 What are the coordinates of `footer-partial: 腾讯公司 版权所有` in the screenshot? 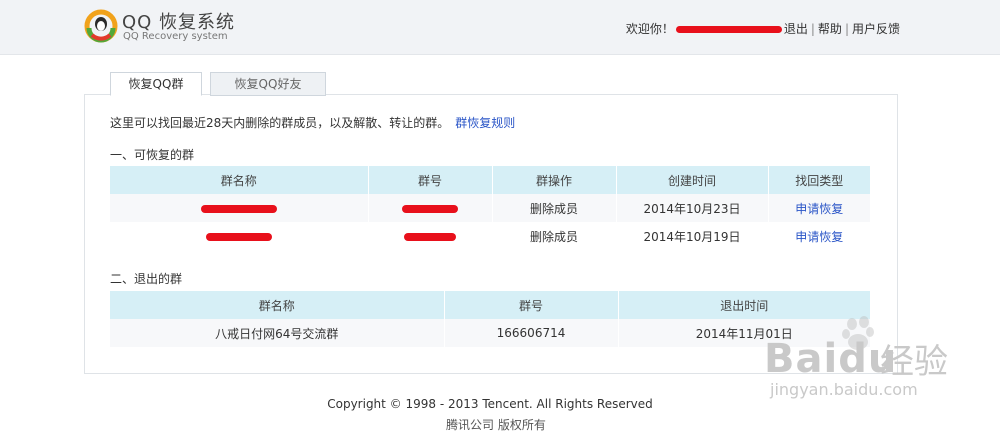 It's located at (496, 425).